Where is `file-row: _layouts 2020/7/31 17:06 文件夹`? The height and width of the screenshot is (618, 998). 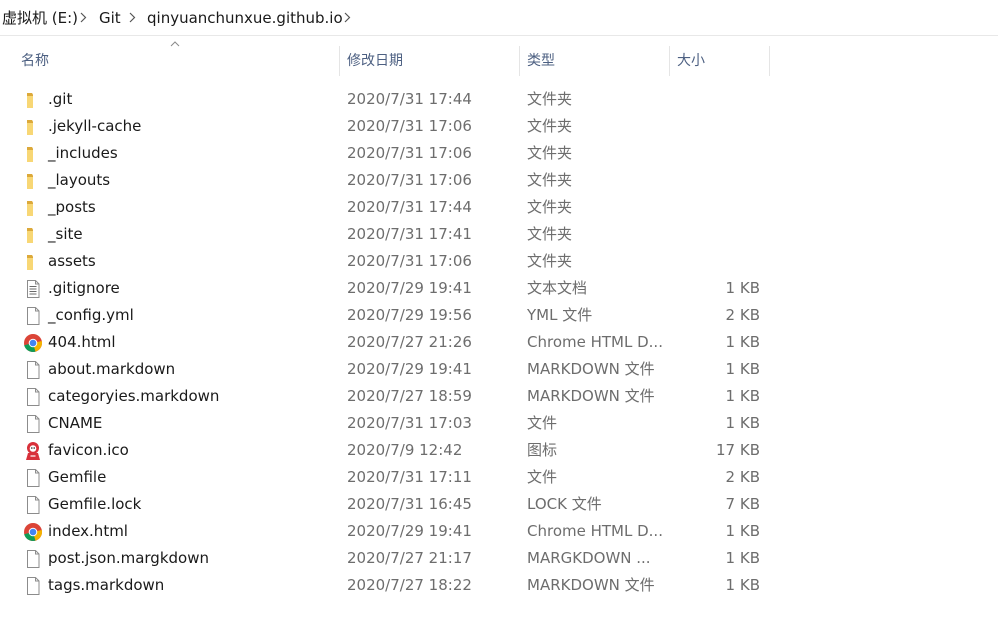 file-row: _layouts 2020/7/31 17:06 文件夹 is located at coordinates (392, 180).